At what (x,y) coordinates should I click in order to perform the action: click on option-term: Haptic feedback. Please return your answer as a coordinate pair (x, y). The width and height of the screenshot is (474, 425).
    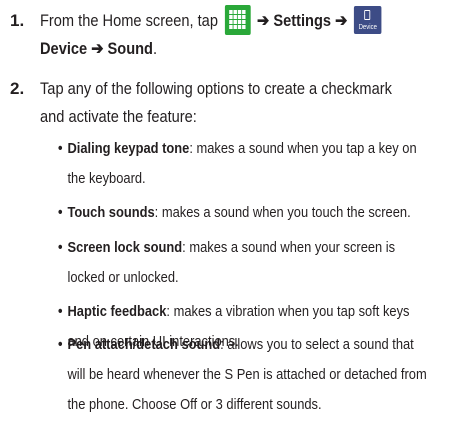
    Looking at the image, I should click on (117, 311).